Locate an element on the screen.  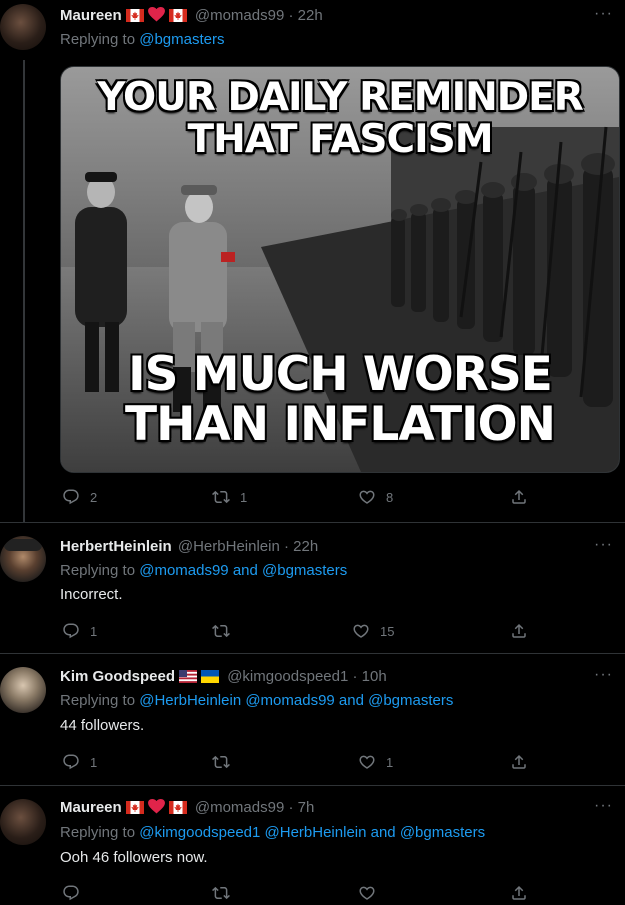
tweet-text: Ooh 46 followers now. is located at coordinates (134, 857).